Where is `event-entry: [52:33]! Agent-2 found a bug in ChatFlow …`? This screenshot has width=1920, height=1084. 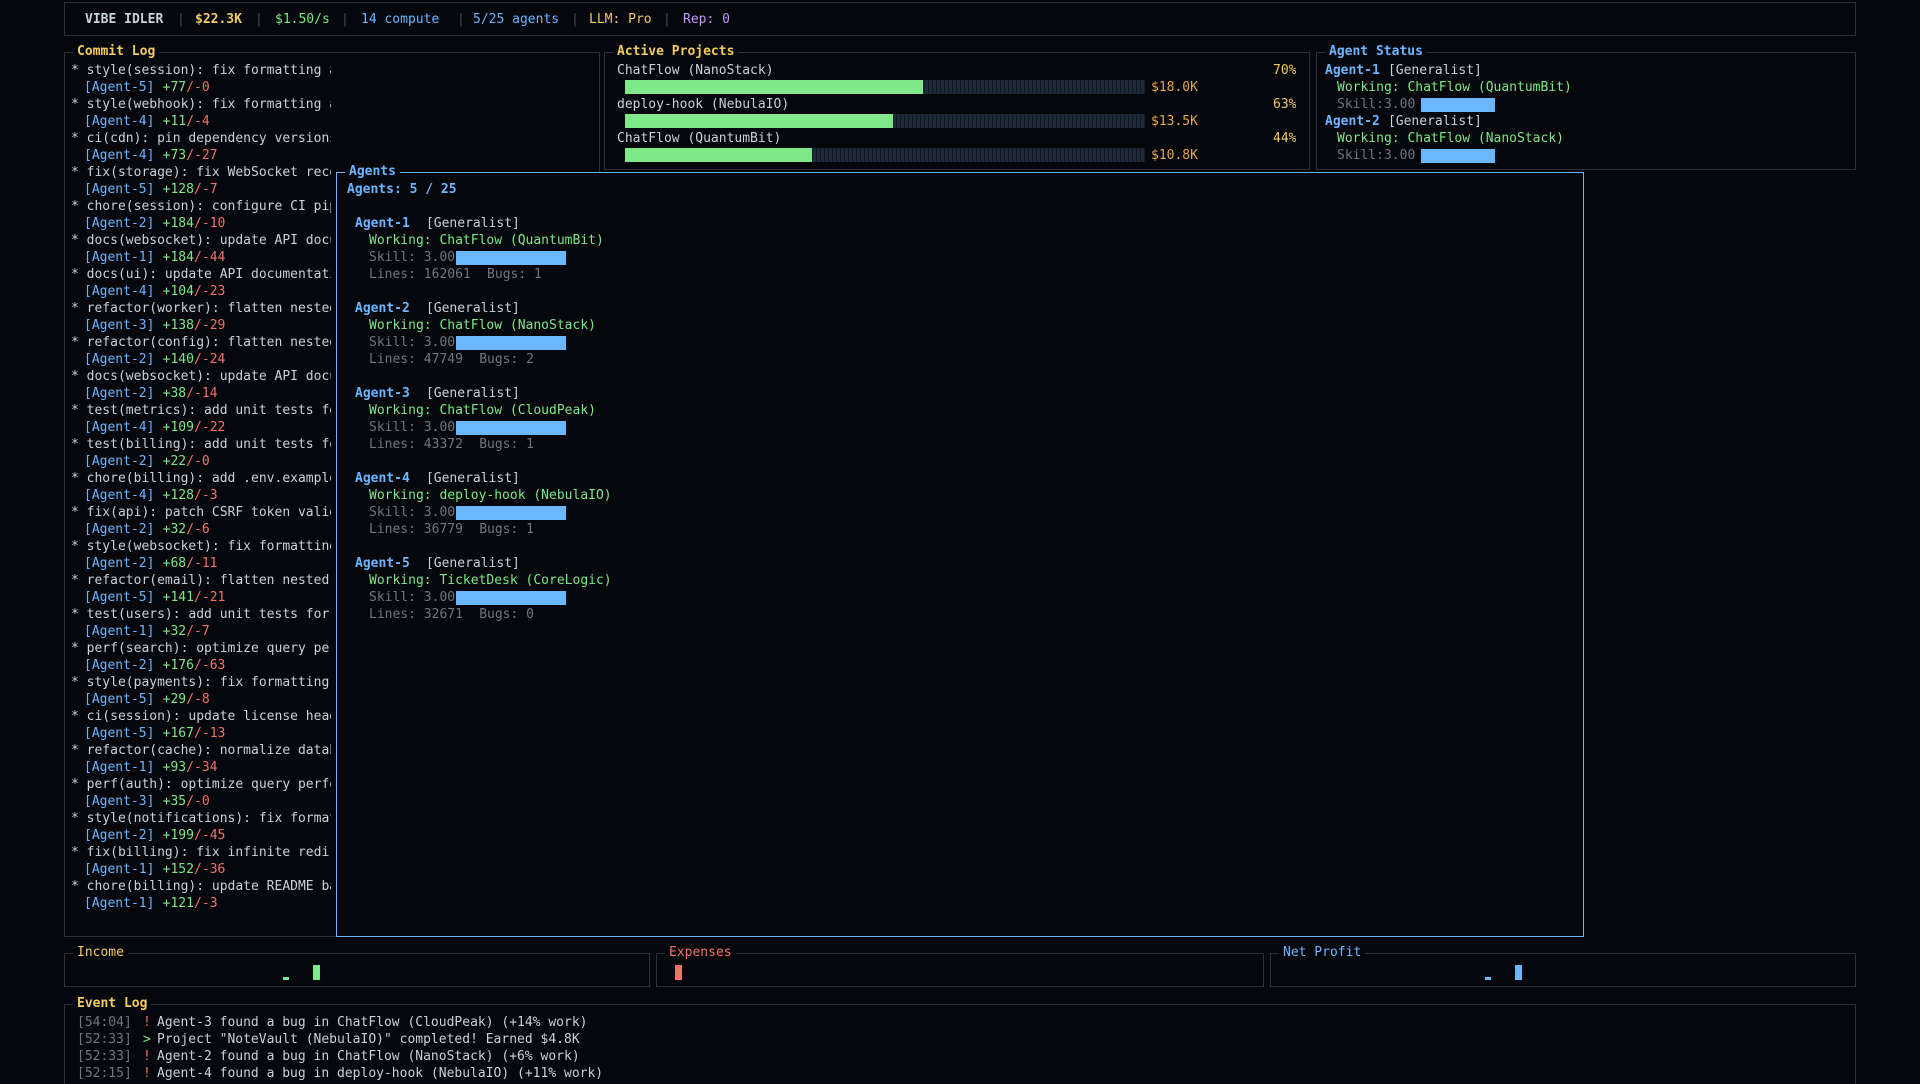 event-entry: [52:33]! Agent-2 found a bug in ChatFlow … is located at coordinates (565, 1056).